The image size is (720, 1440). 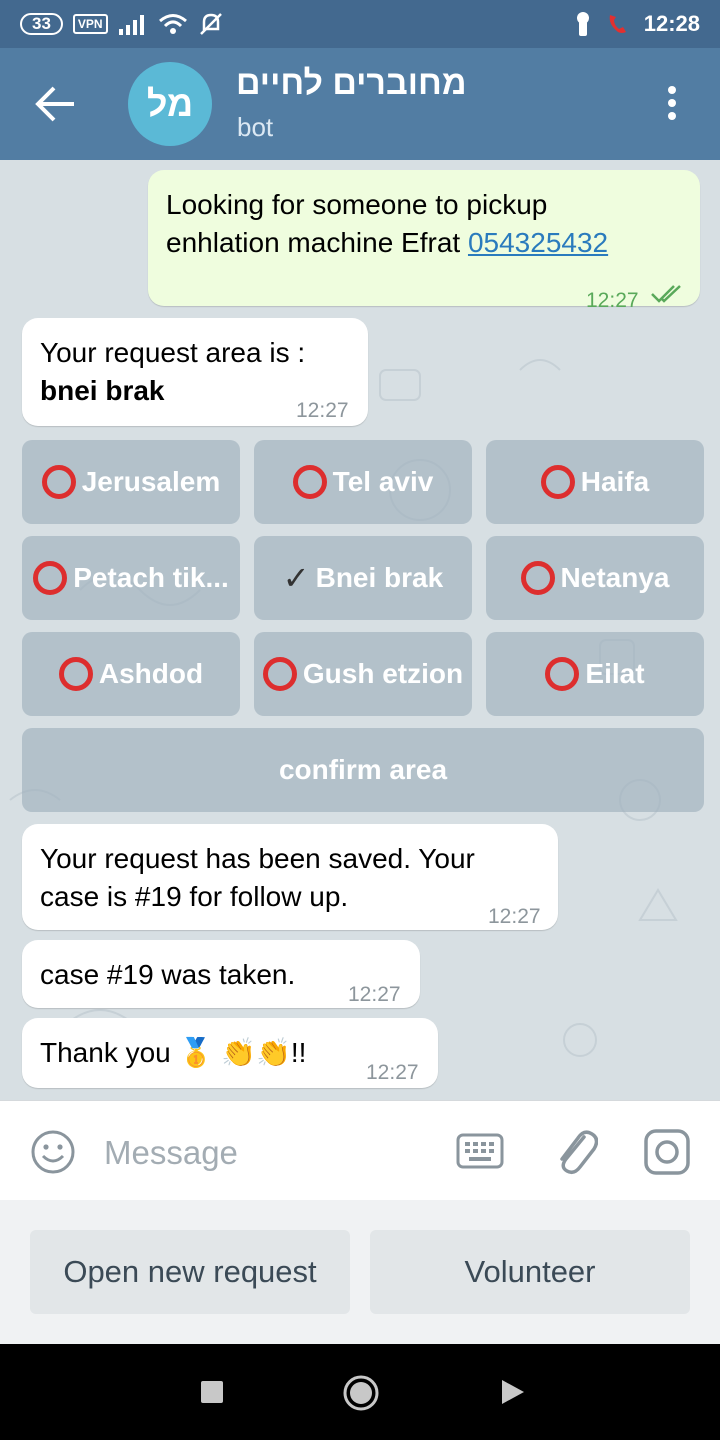 What do you see at coordinates (530, 1272) in the screenshot?
I see `volunteer-button: Volunteer` at bounding box center [530, 1272].